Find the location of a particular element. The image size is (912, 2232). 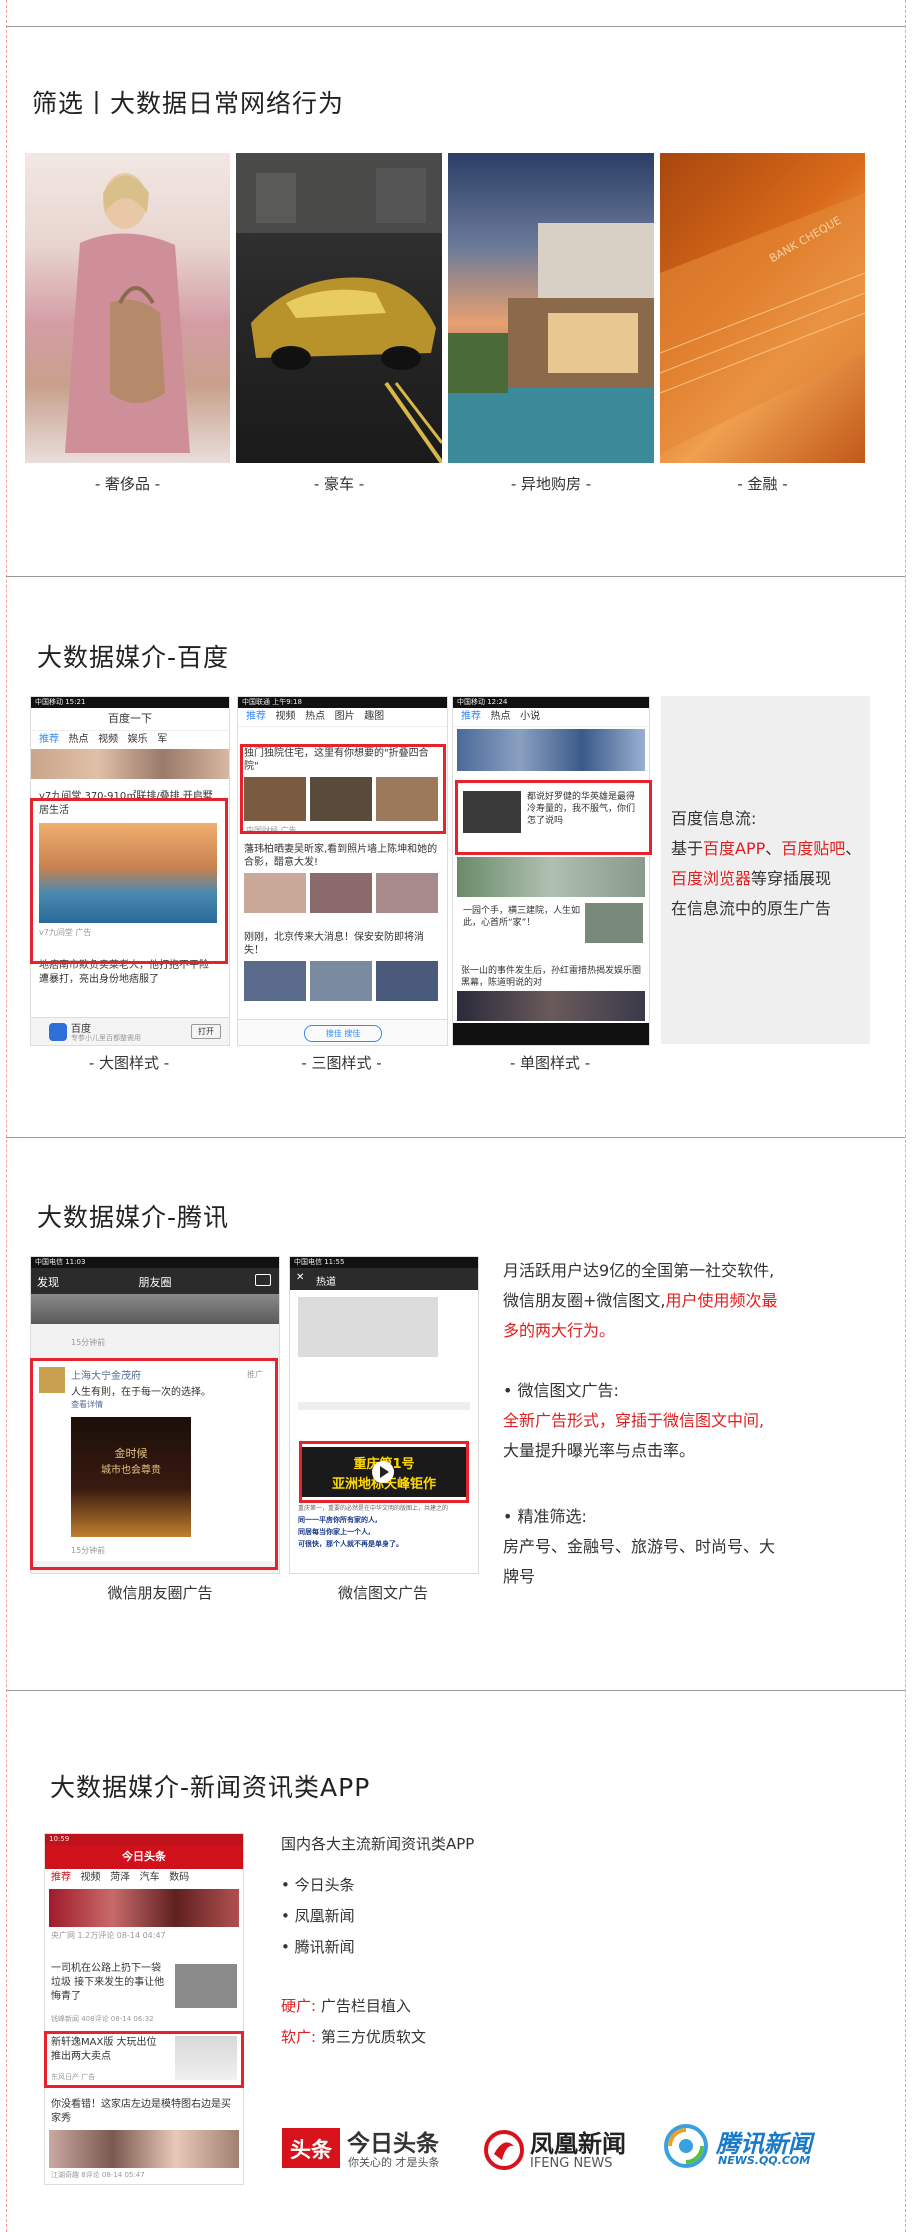

luxury-image is located at coordinates (127, 308).